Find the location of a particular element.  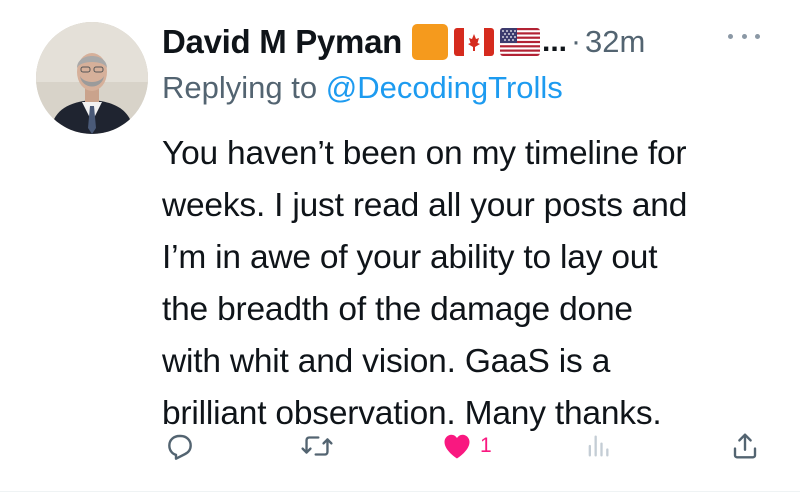

orange-square-icon is located at coordinates (430, 42).